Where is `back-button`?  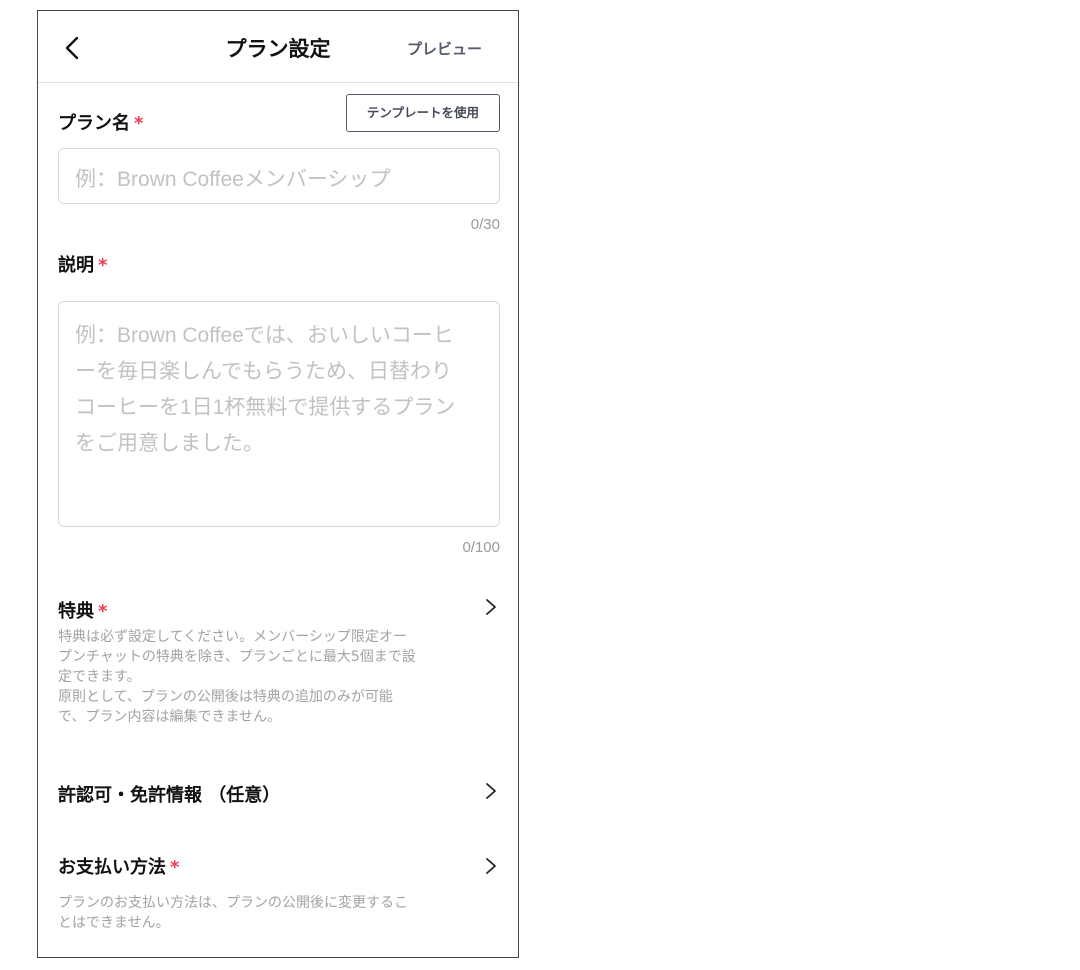
back-button is located at coordinates (73, 48).